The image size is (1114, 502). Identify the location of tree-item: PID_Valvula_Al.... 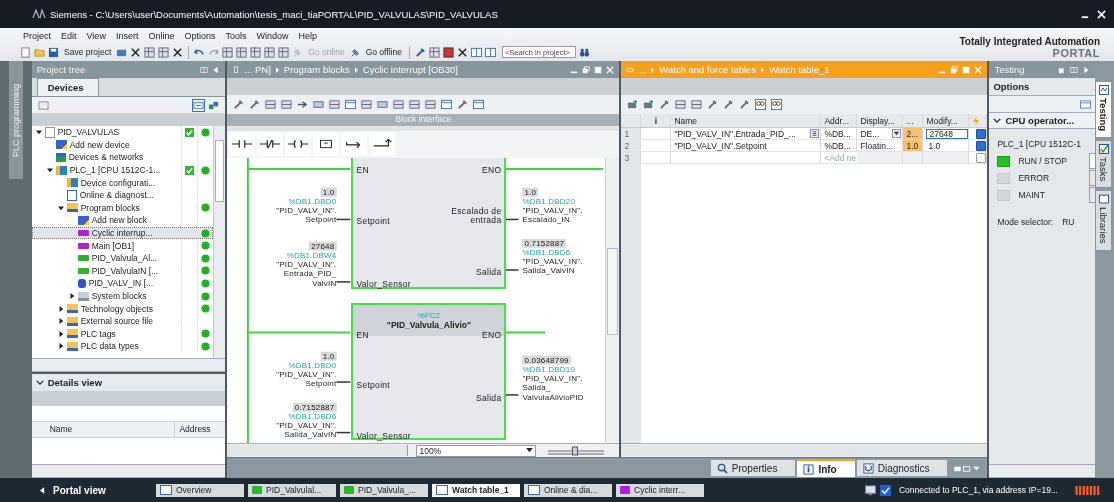
(122, 258).